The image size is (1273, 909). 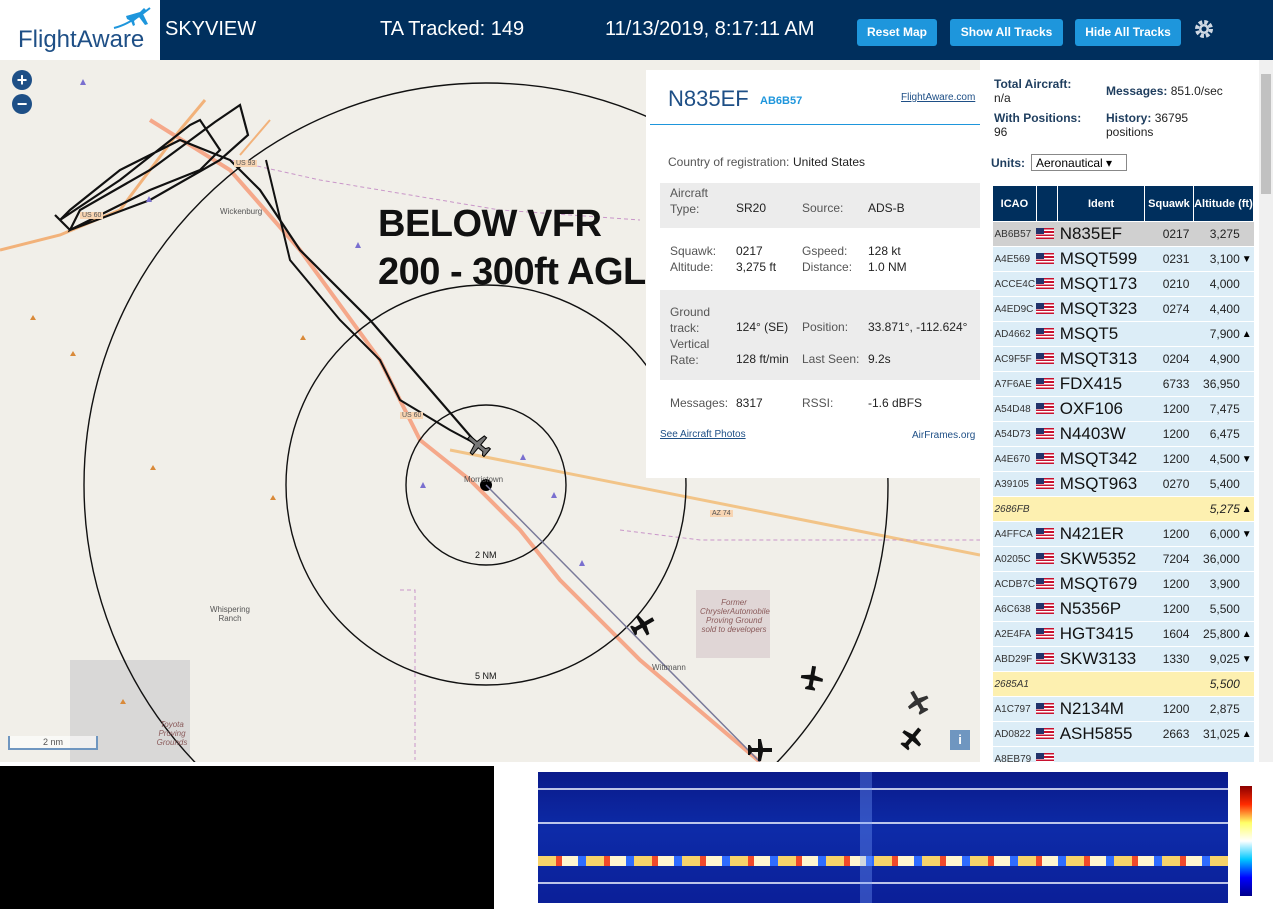 I want to click on cell-altitude: 4,400, so click(x=1217, y=309).